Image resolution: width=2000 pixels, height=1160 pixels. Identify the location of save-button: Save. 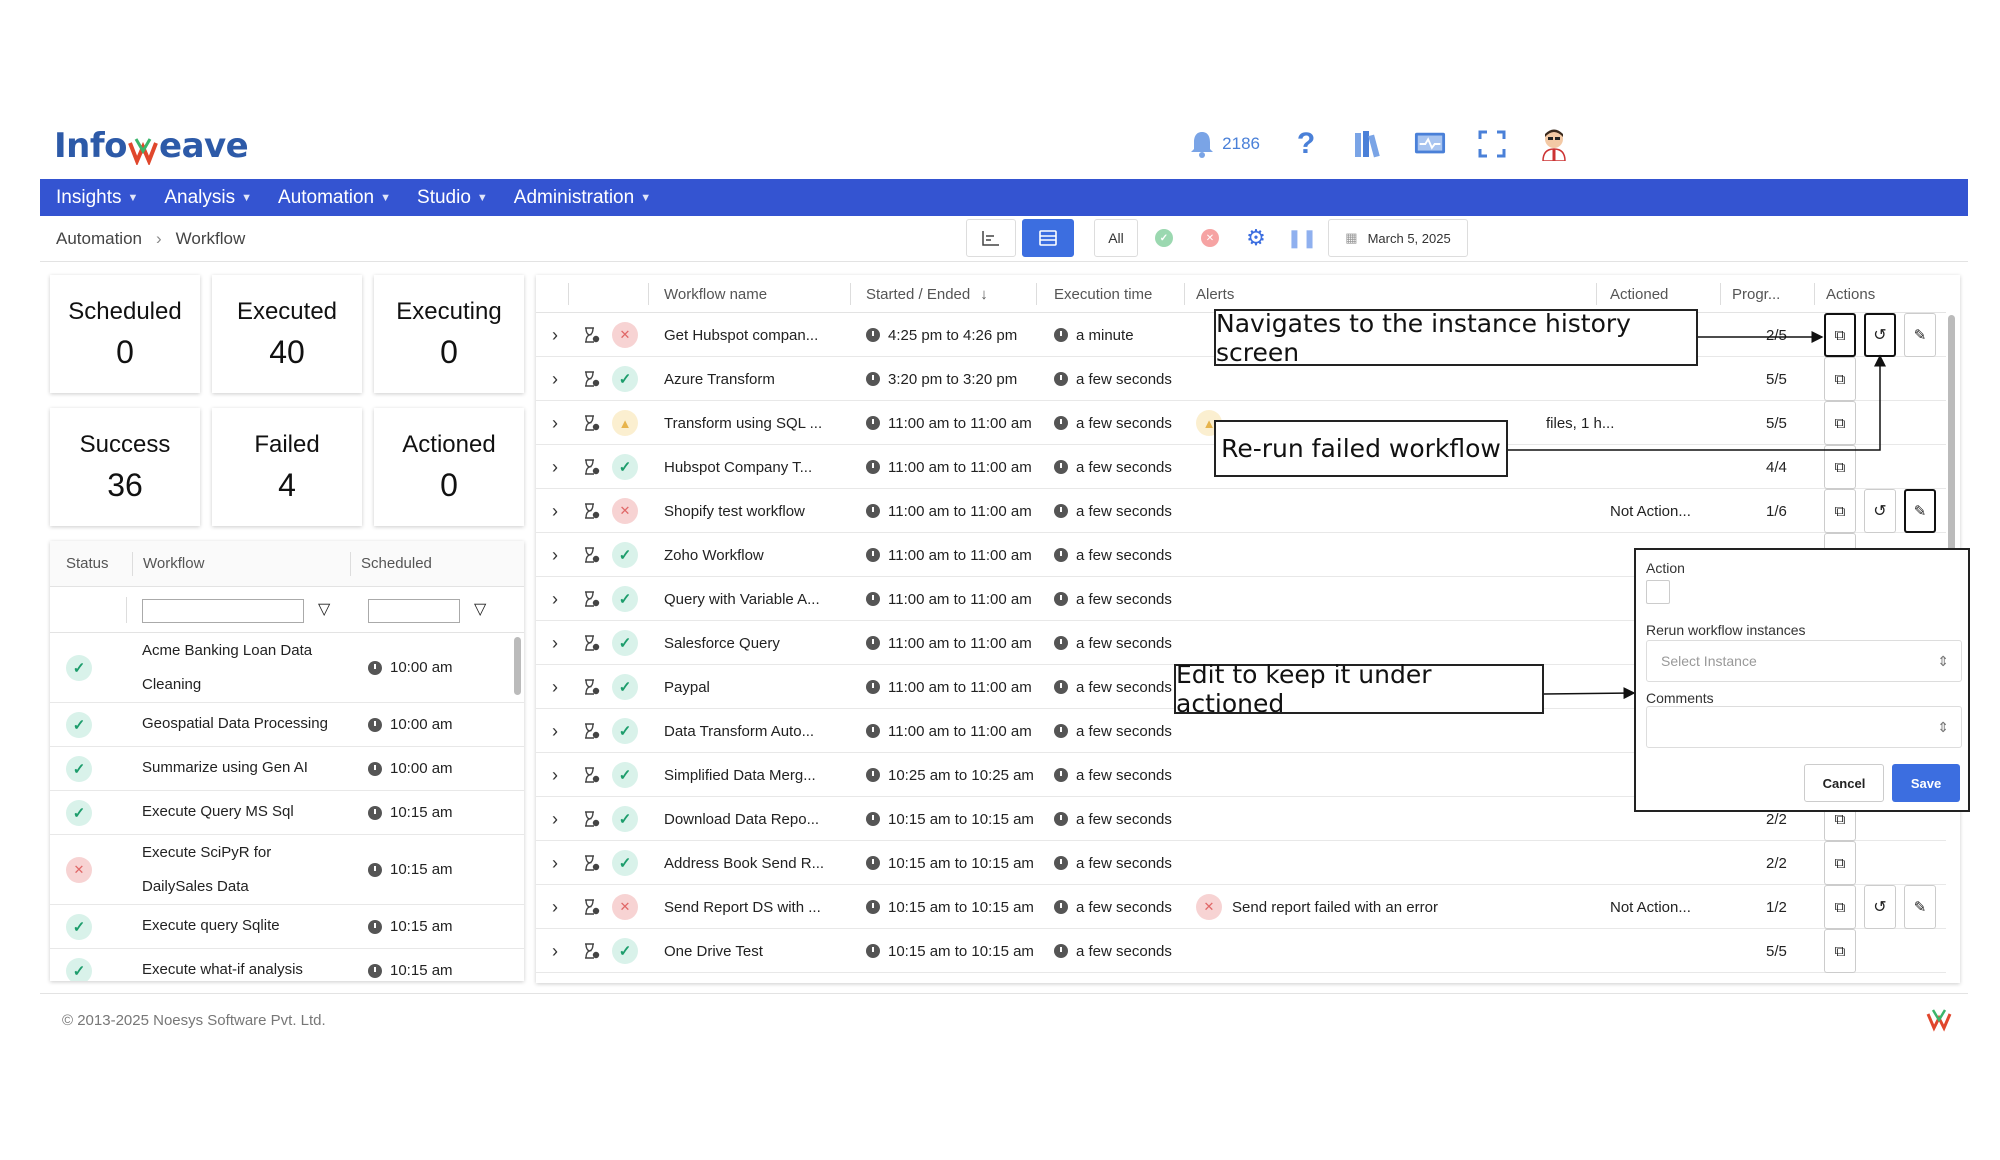
(1926, 783).